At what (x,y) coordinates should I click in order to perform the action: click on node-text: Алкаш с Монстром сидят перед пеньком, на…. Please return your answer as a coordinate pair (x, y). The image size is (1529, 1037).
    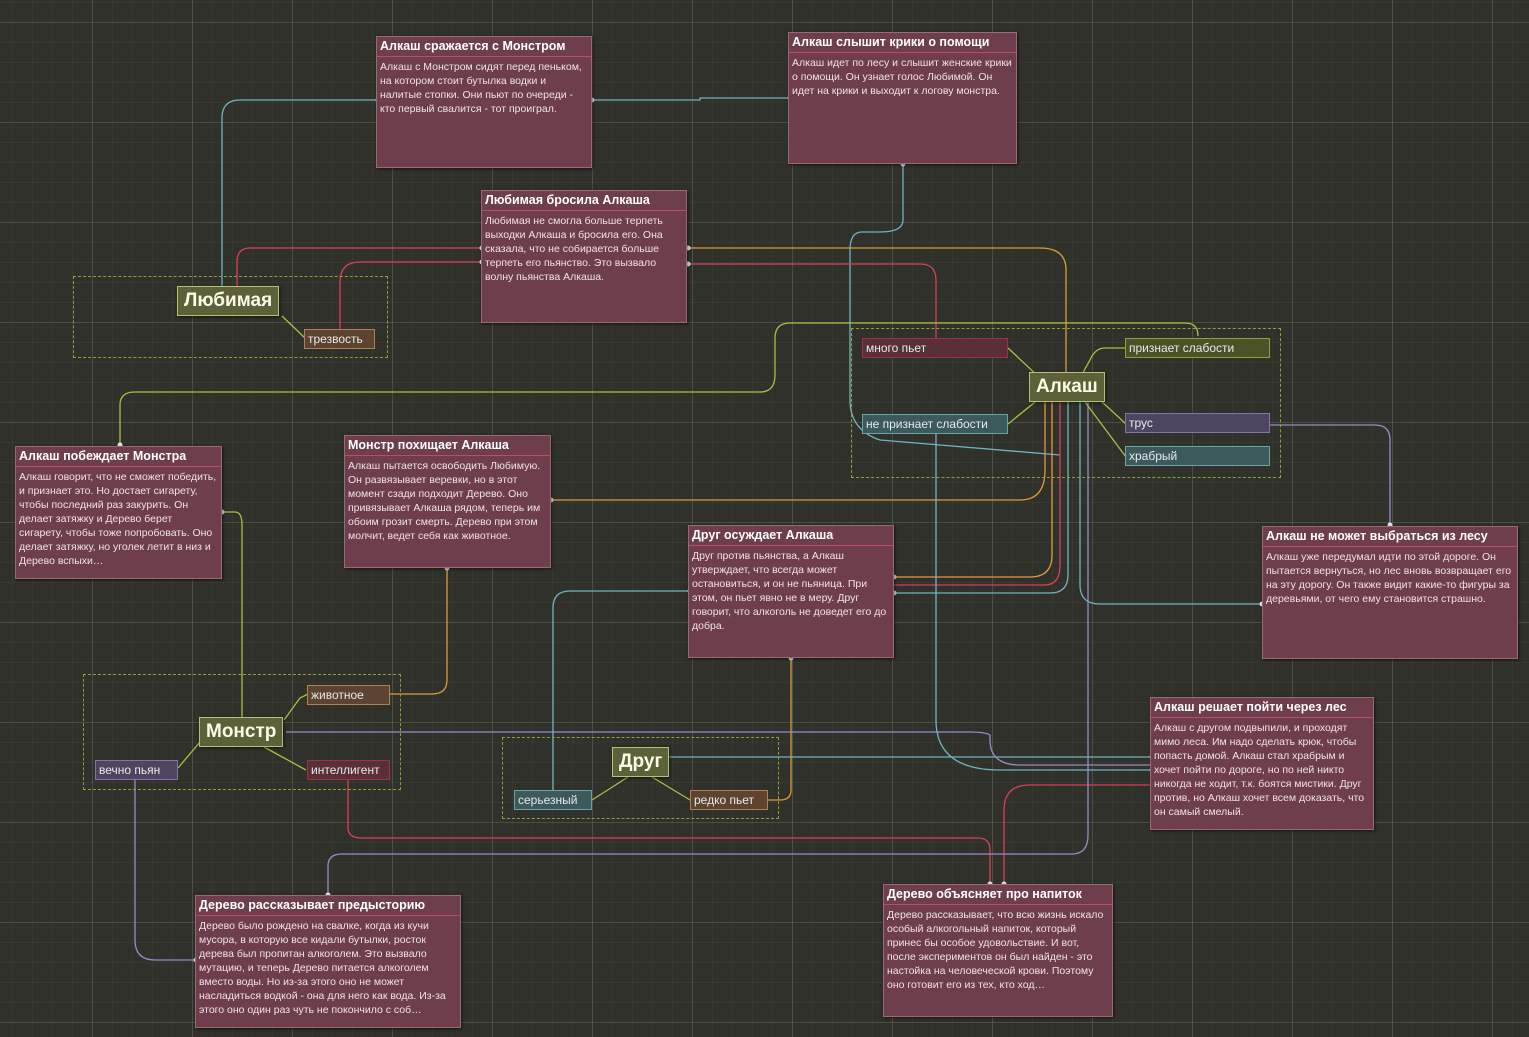
    Looking at the image, I should click on (481, 88).